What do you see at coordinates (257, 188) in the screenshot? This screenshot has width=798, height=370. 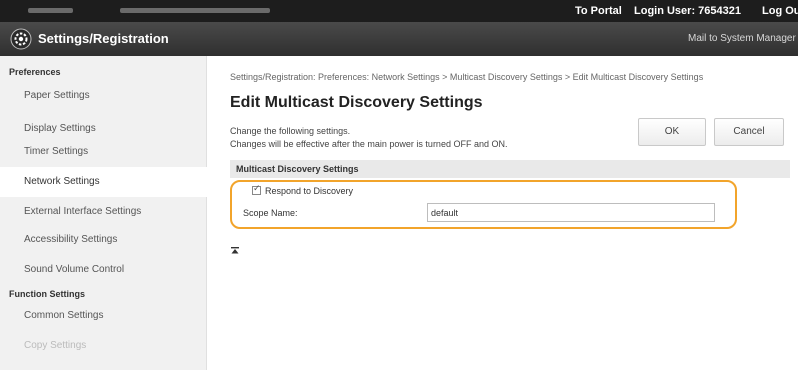 I see `checkmark-icon: ✓` at bounding box center [257, 188].